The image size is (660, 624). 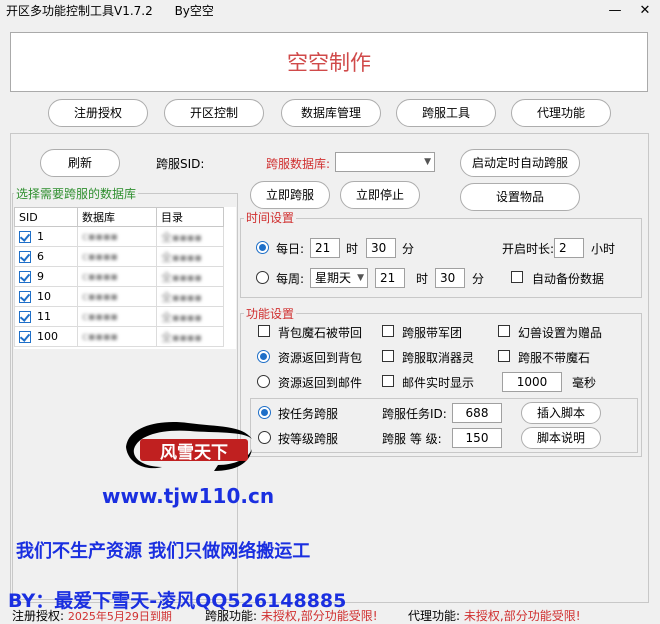 I want to click on weekly-label: 每周:, so click(x=290, y=279).